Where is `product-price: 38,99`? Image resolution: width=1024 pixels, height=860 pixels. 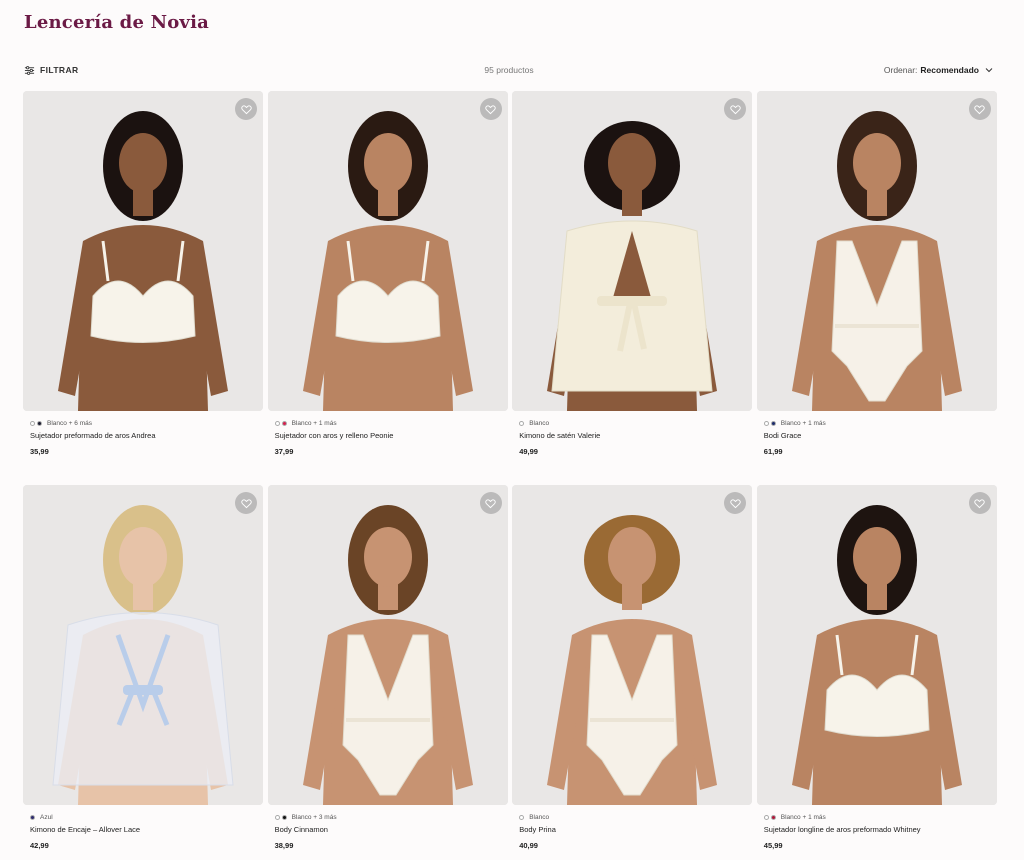
product-price: 38,99 is located at coordinates (284, 845).